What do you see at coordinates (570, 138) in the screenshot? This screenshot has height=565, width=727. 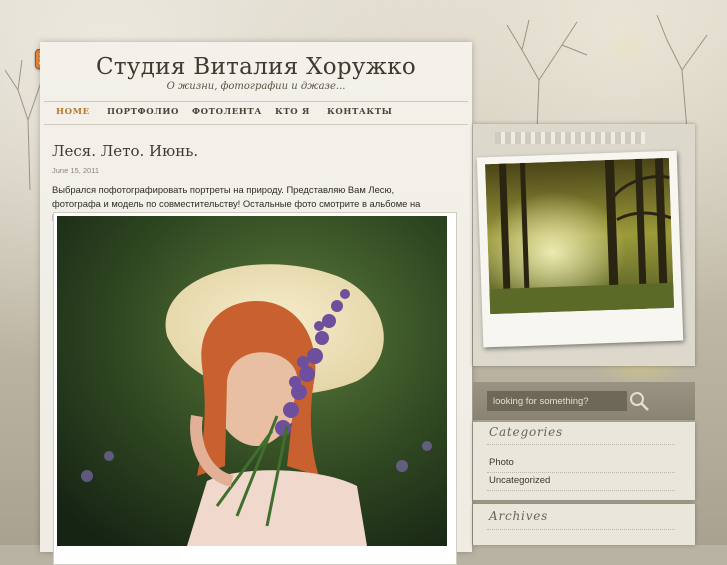 I see `film-strip-decoration` at bounding box center [570, 138].